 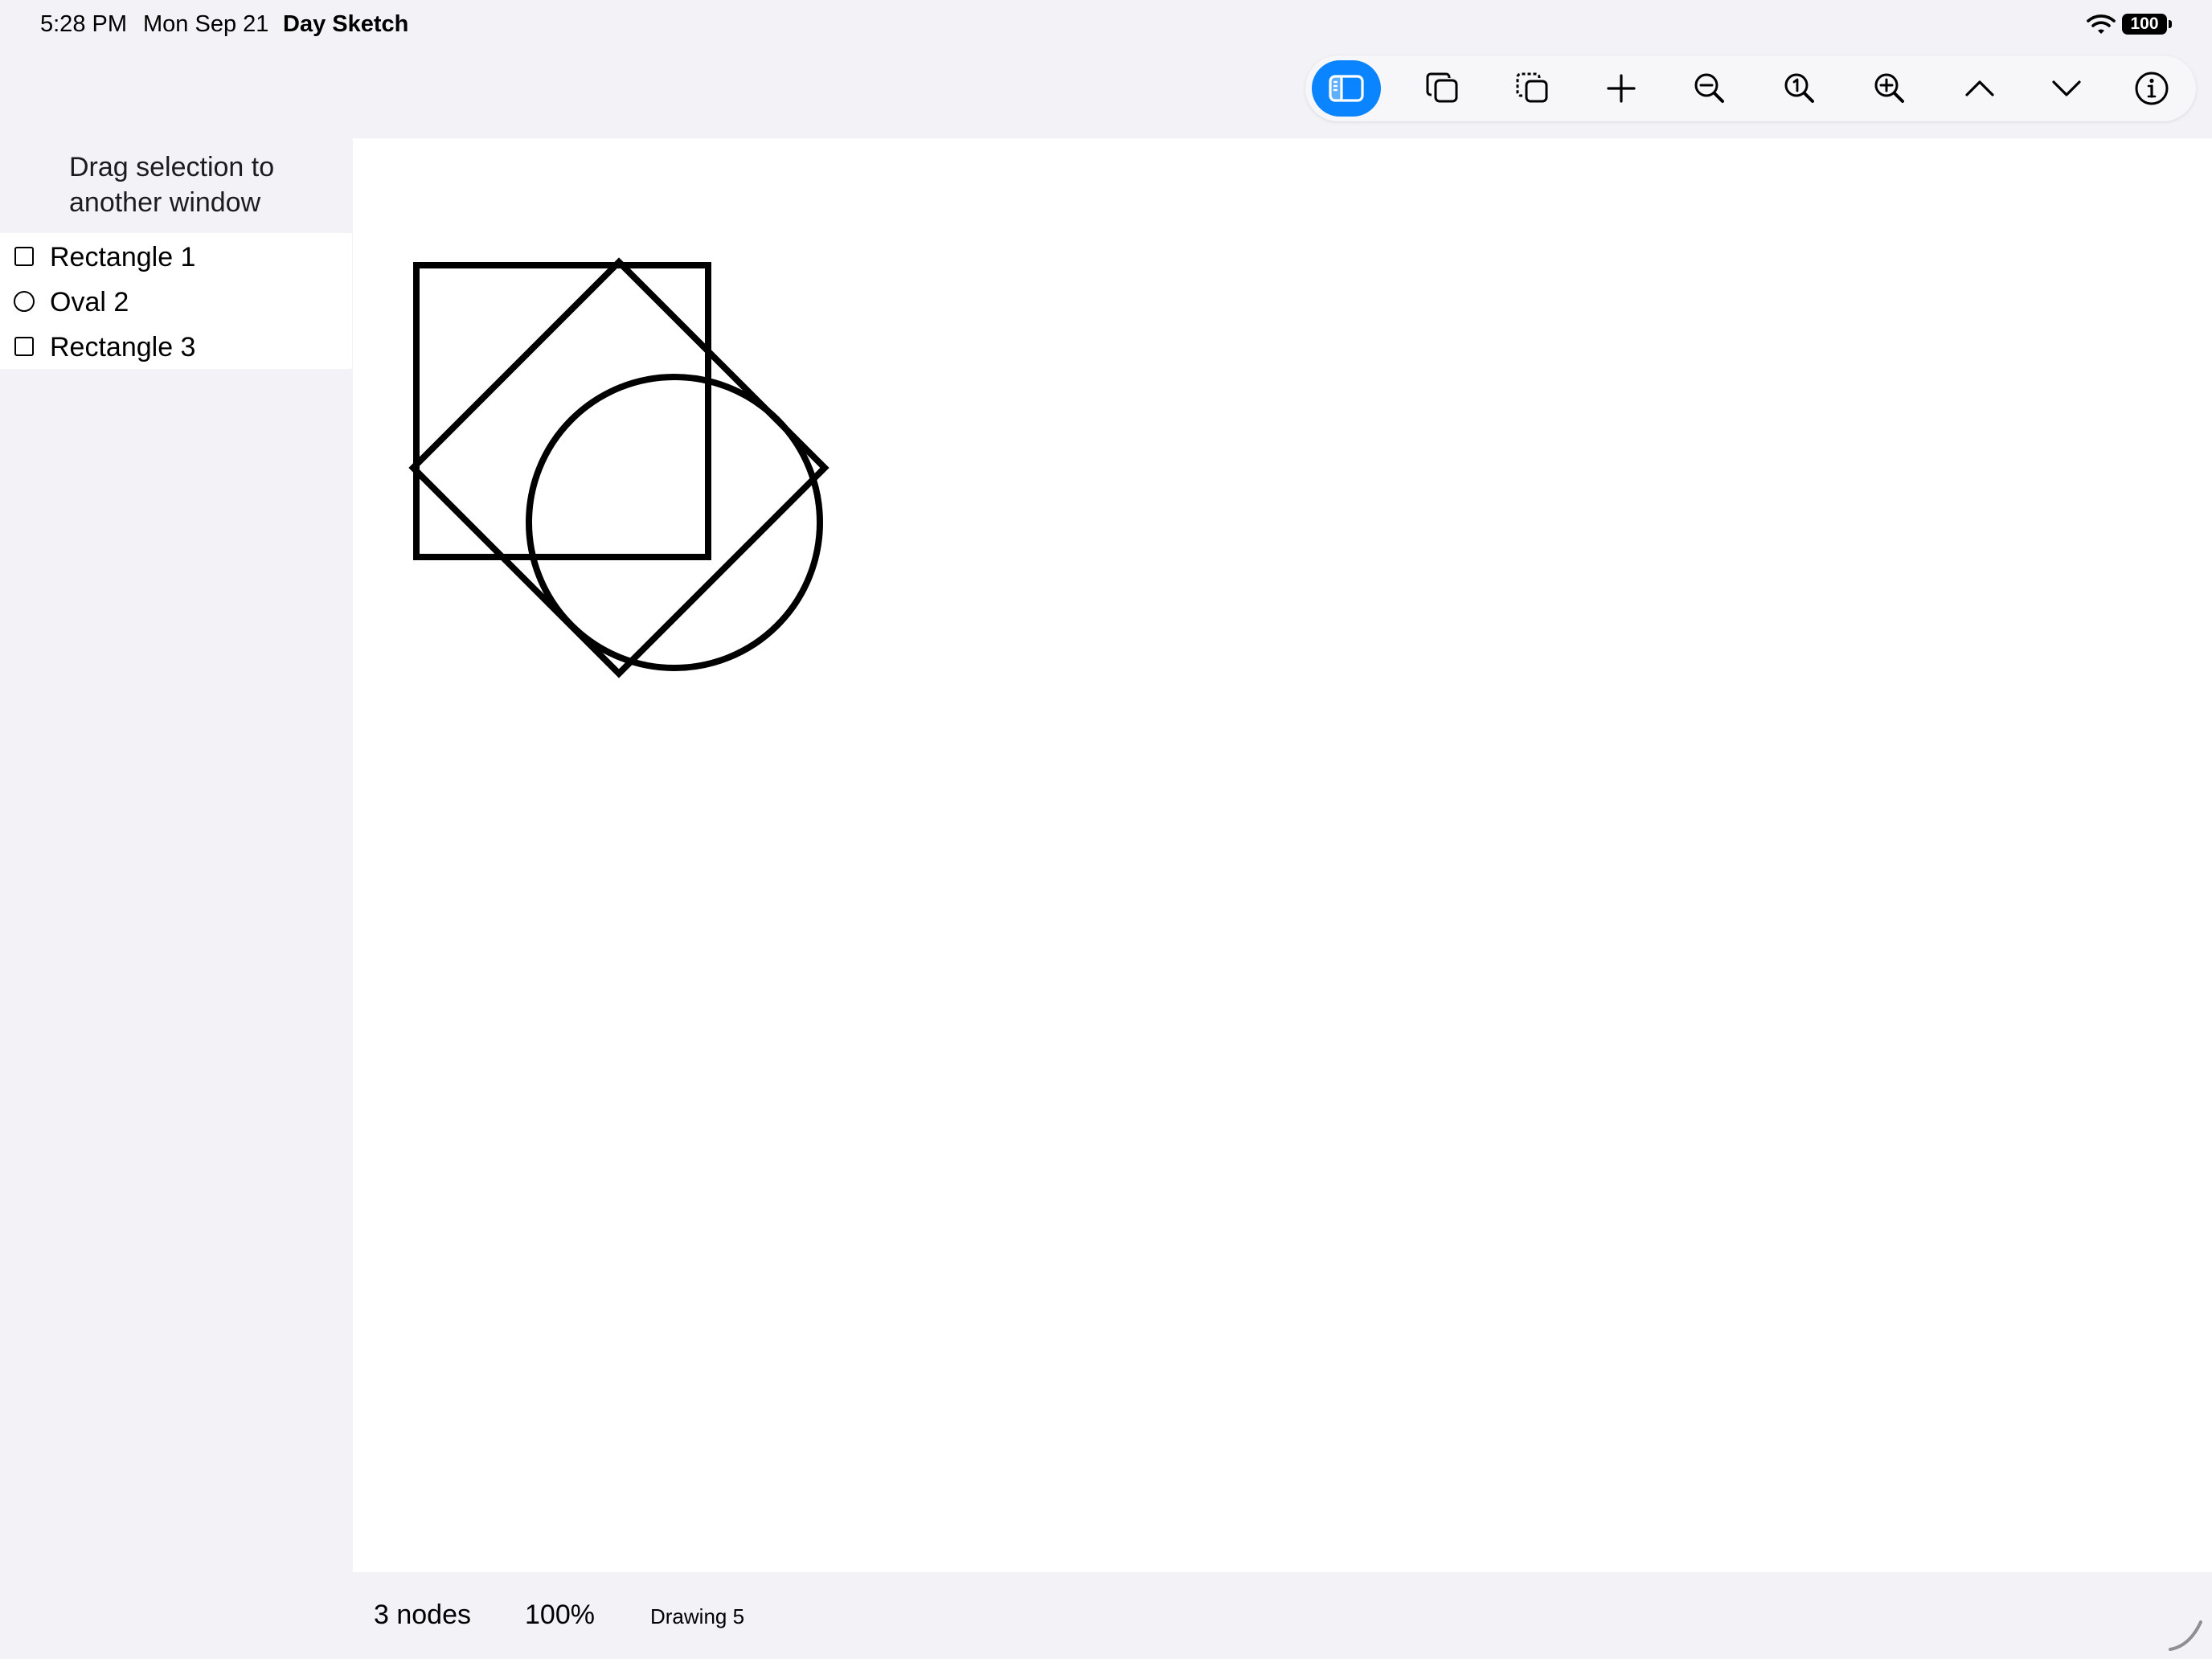 I want to click on add-button, so click(x=1621, y=88).